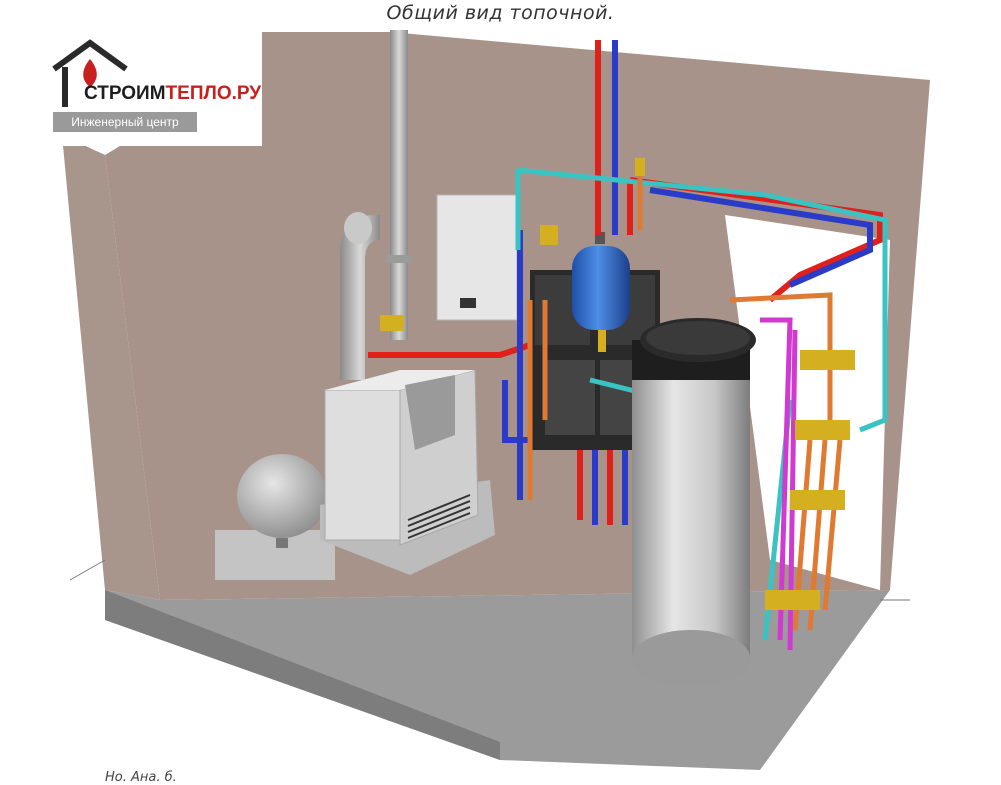 This screenshot has height=785, width=1001. Describe the element at coordinates (477, 257) in the screenshot. I see `wall-boiler-unit` at that location.